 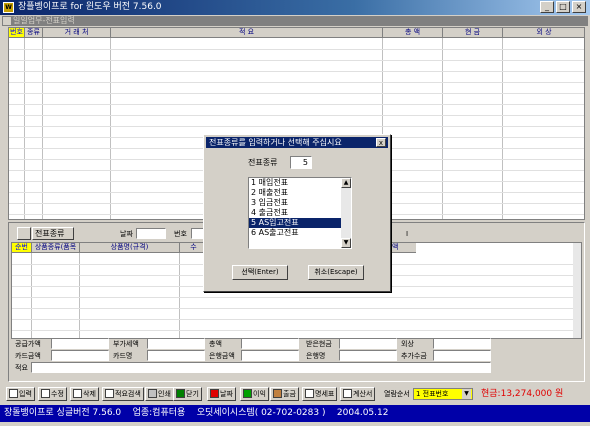 What do you see at coordinates (123, 356) in the screenshot?
I see `card-name-label: 카드명` at bounding box center [123, 356].